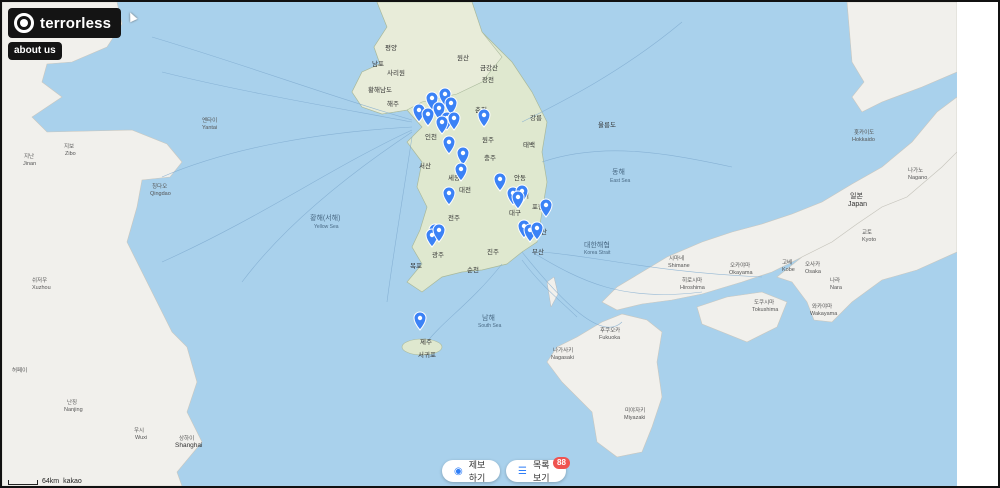 The image size is (1000, 488). I want to click on label-jinju: 진주, so click(493, 251).